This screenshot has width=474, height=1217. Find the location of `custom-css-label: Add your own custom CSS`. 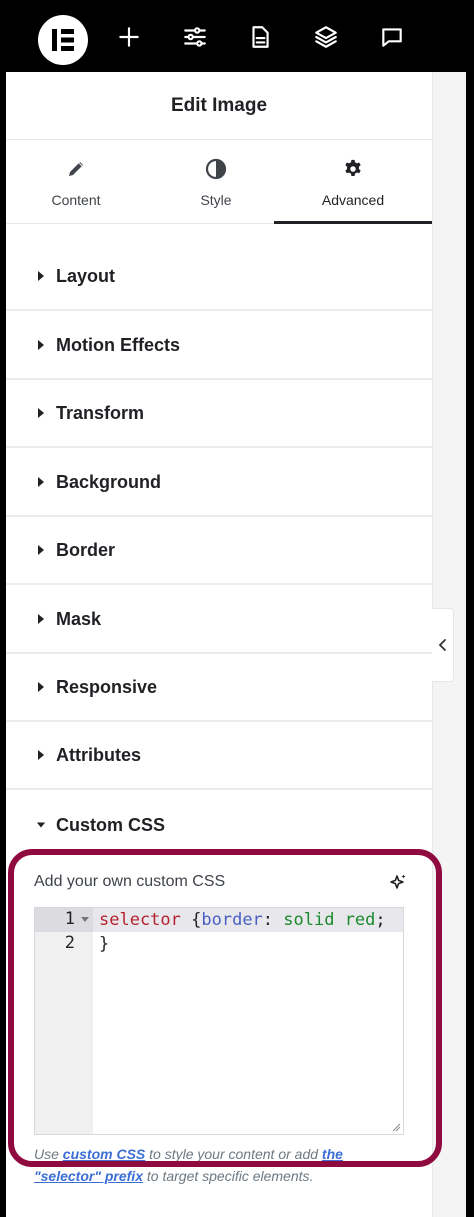

custom-css-label: Add your own custom CSS is located at coordinates (130, 881).